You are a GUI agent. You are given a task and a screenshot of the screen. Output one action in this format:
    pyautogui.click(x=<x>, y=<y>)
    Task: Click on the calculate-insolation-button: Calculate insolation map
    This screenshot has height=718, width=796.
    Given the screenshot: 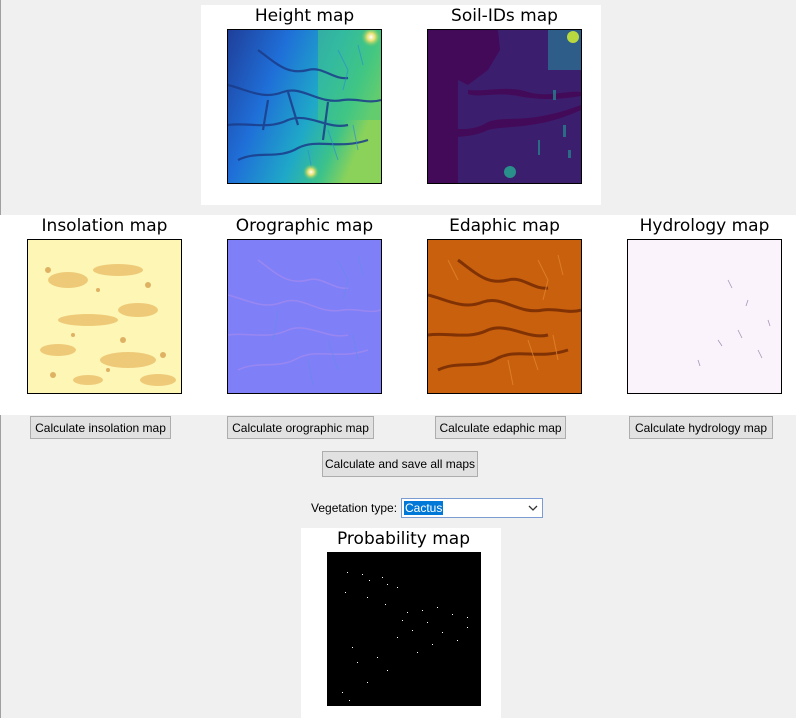 What is the action you would take?
    pyautogui.click(x=100, y=427)
    